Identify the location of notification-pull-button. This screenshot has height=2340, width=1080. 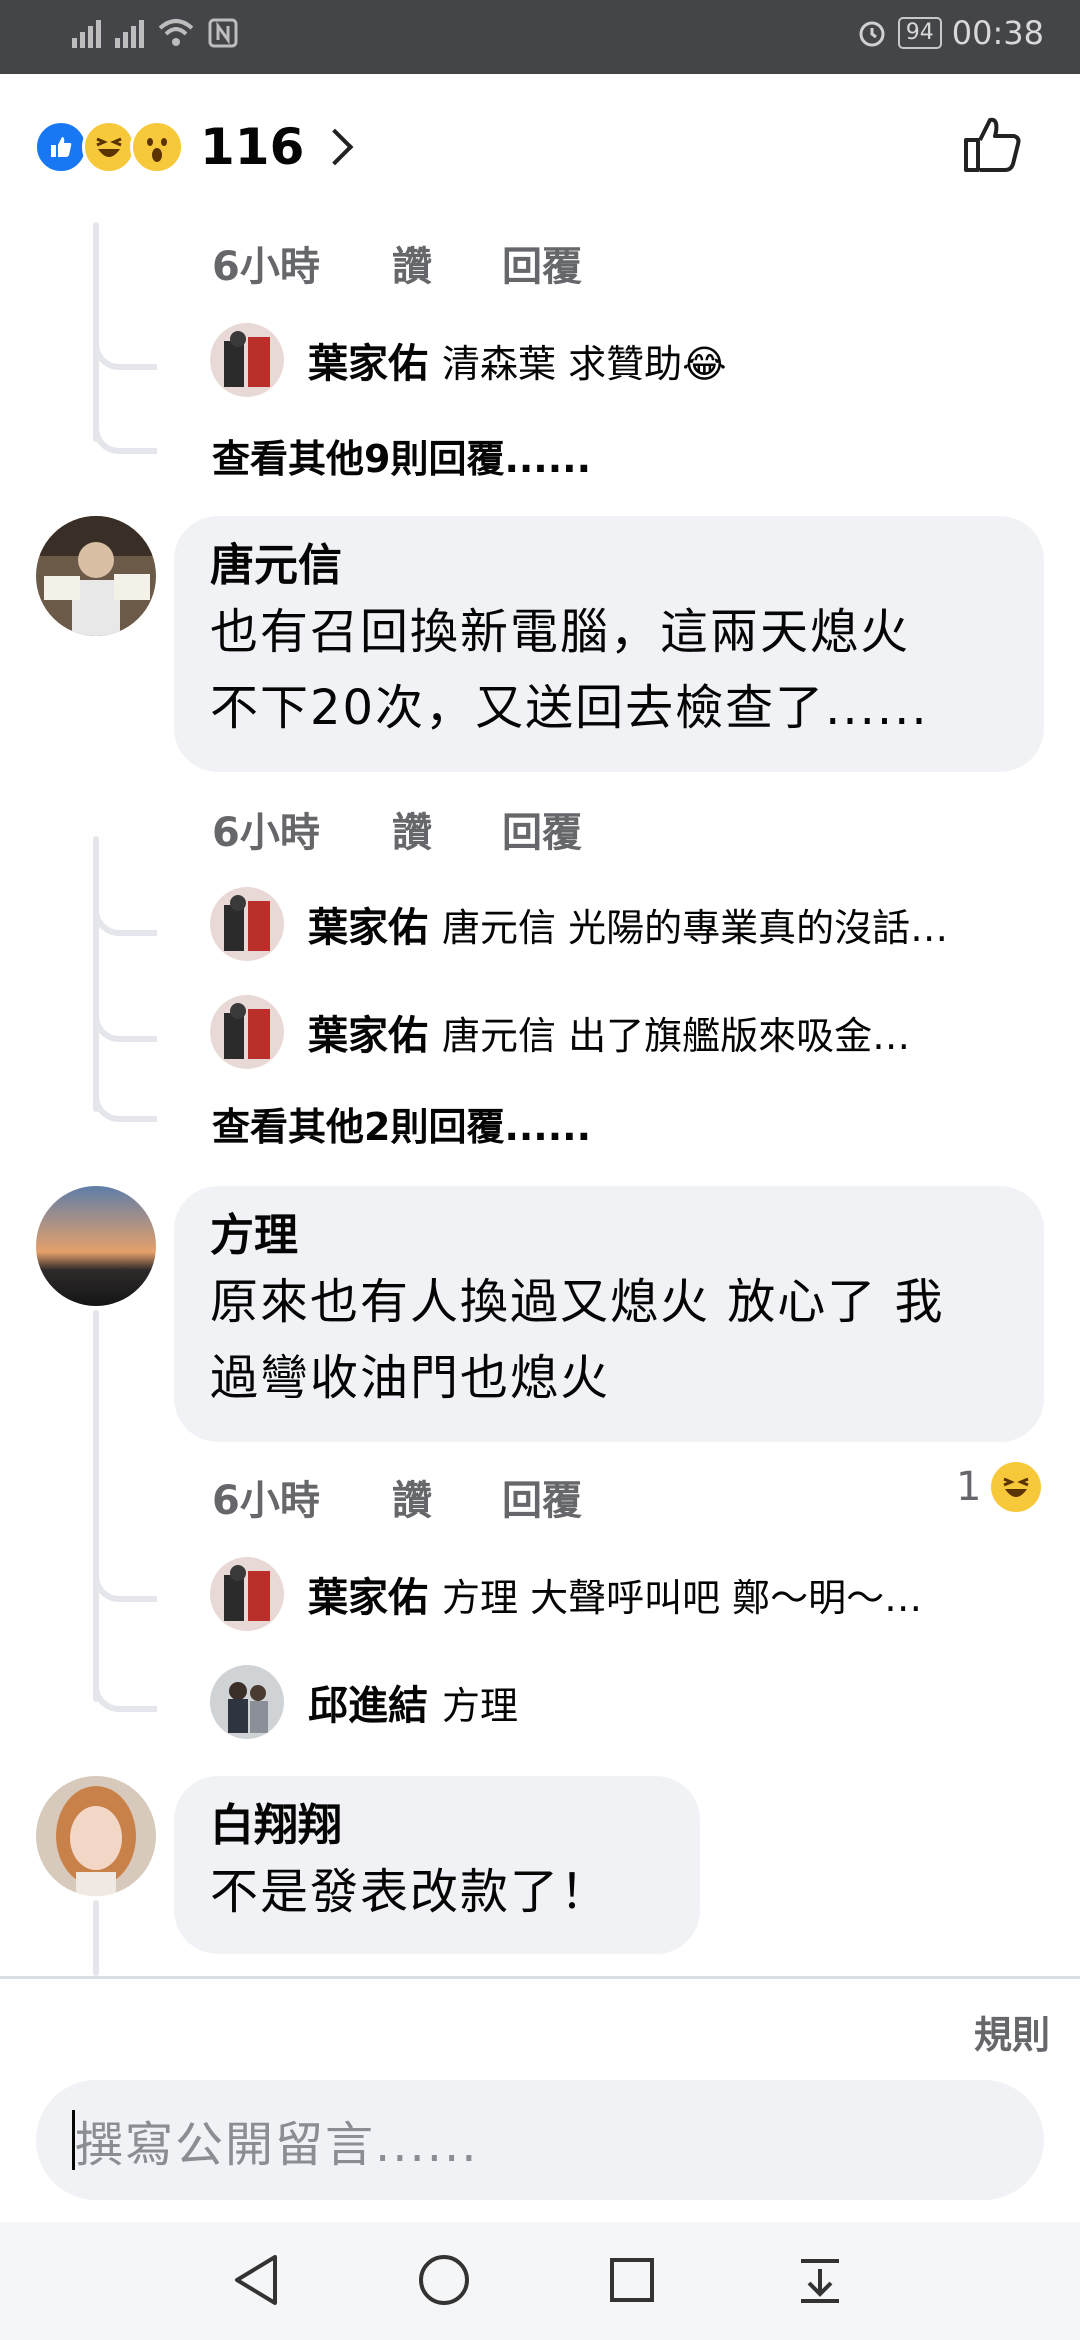
(820, 2280).